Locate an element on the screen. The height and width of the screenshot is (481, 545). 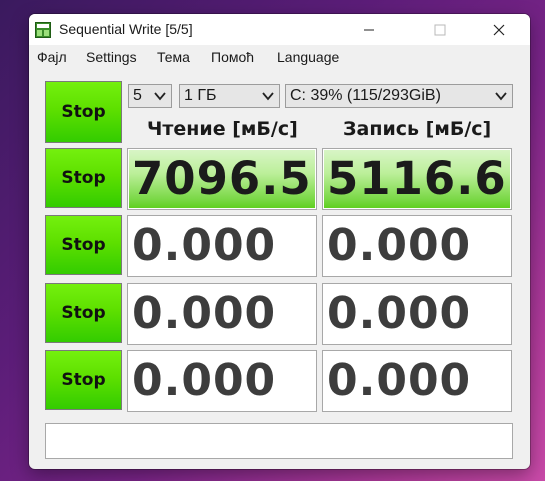
stop-button-seq1: Stop is located at coordinates (83, 178).